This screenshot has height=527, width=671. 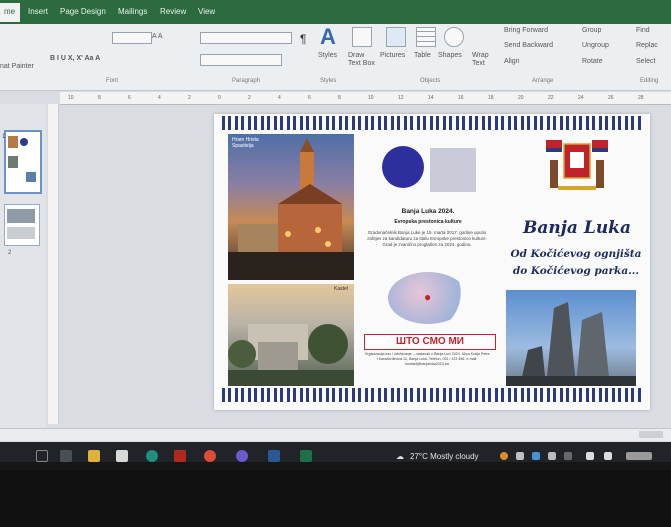 I want to click on align-button: Align, so click(x=512, y=61).